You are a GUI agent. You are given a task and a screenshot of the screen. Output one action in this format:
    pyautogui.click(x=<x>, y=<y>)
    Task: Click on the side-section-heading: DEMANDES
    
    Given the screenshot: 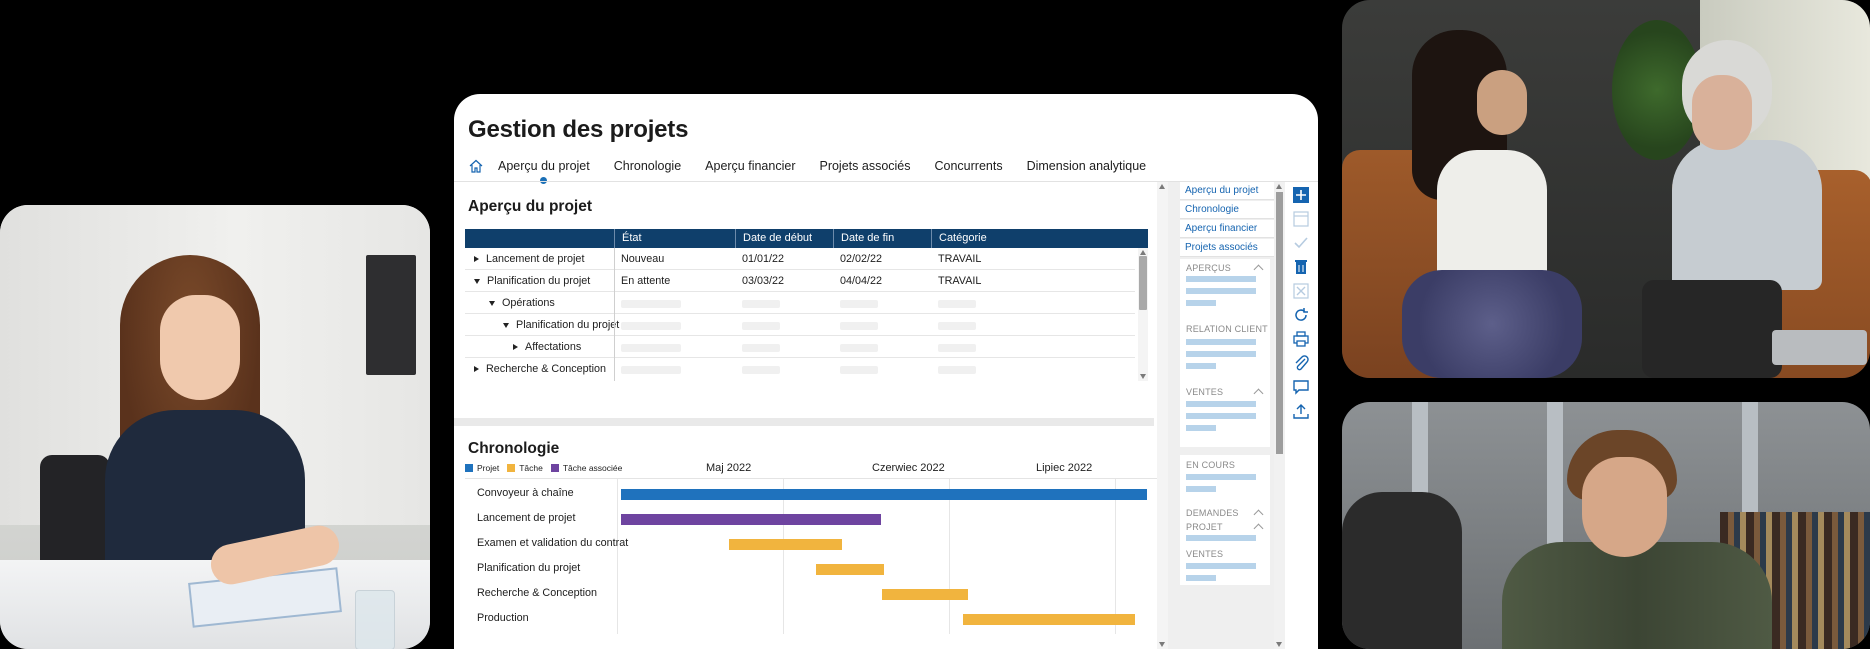 What is the action you would take?
    pyautogui.click(x=1212, y=513)
    